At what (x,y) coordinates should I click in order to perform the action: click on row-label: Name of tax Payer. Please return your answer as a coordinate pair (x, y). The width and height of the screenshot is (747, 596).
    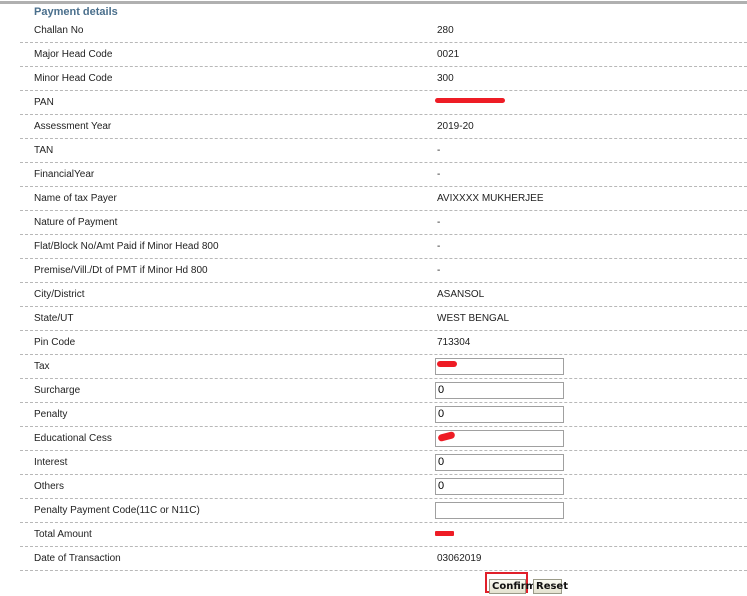
    Looking at the image, I should click on (75, 198).